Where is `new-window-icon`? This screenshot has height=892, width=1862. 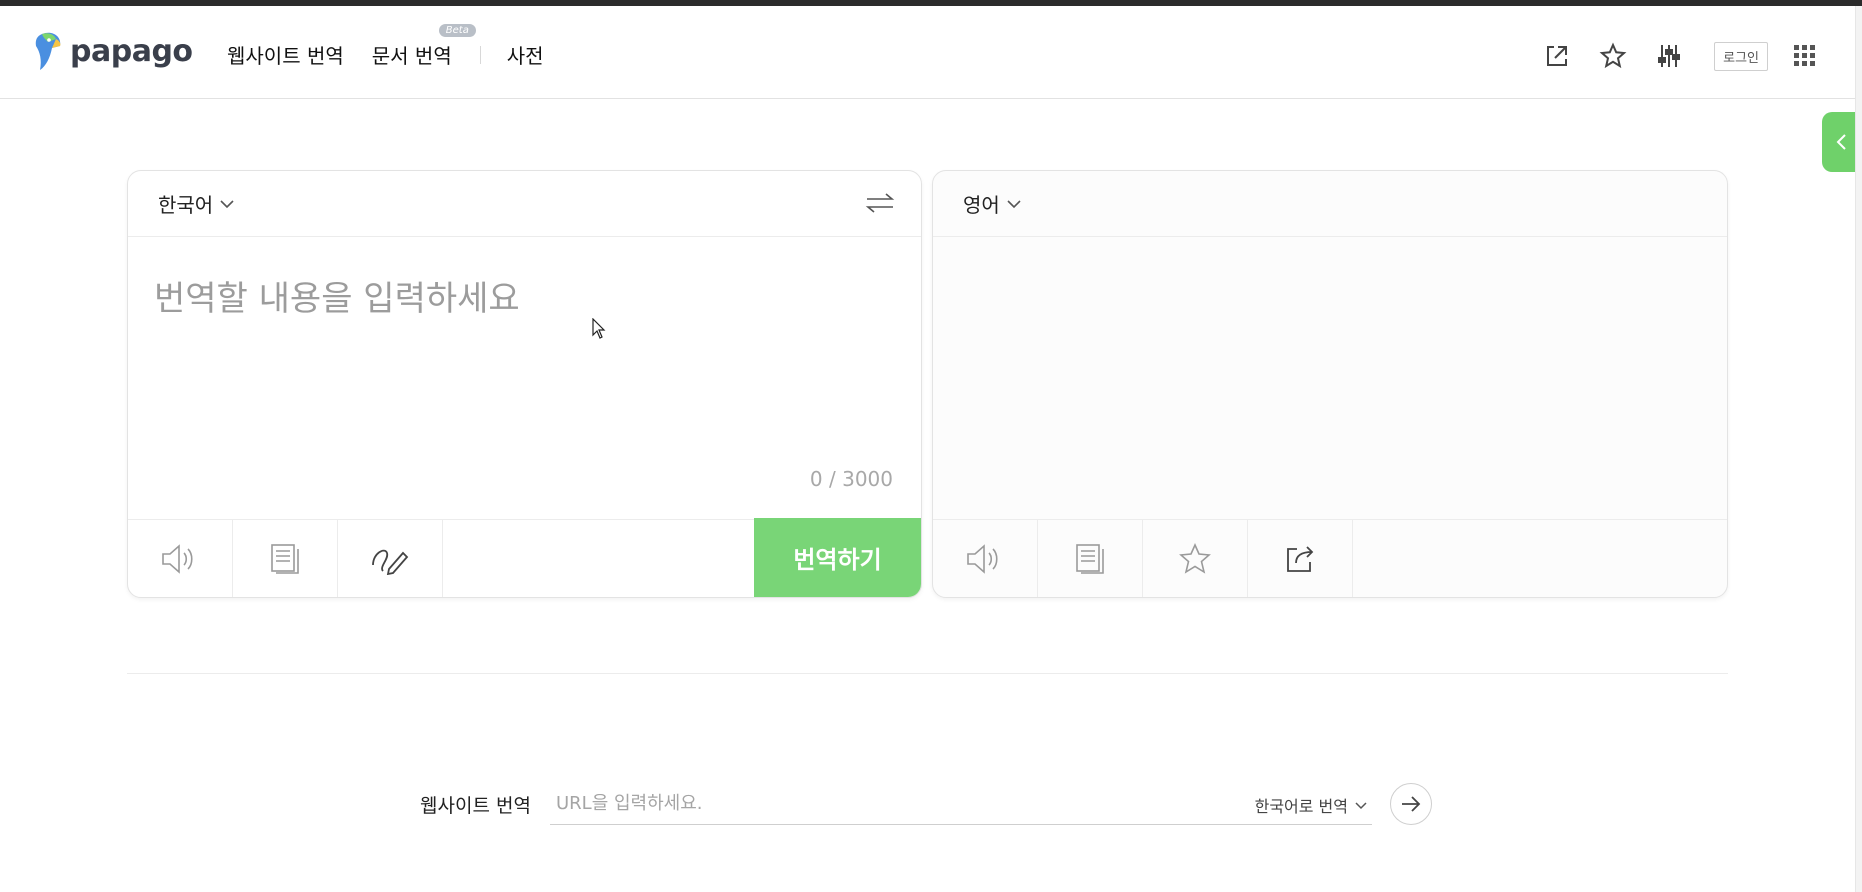 new-window-icon is located at coordinates (1557, 56).